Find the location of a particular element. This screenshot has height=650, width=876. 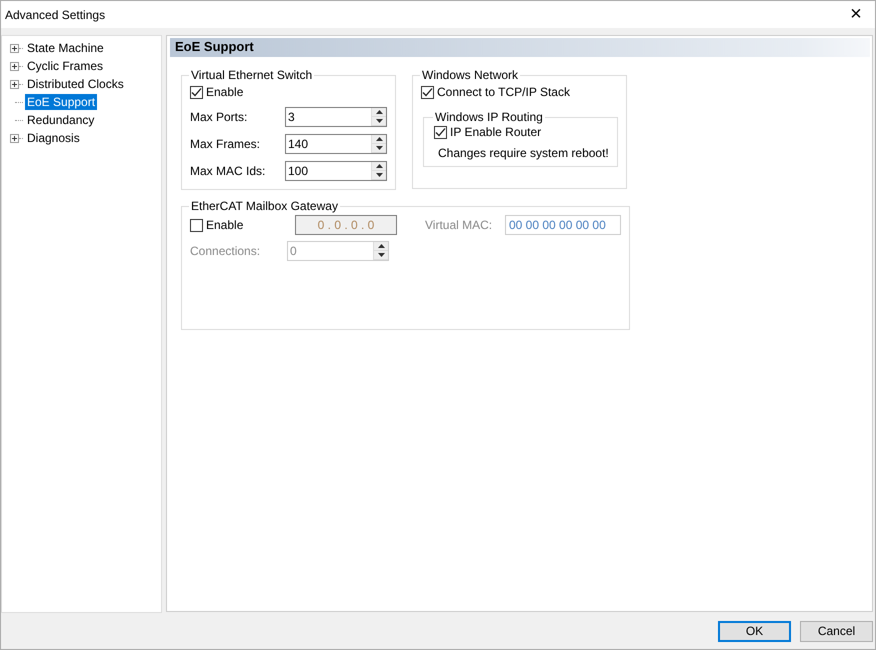

field-label: Max Frames: is located at coordinates (226, 144).